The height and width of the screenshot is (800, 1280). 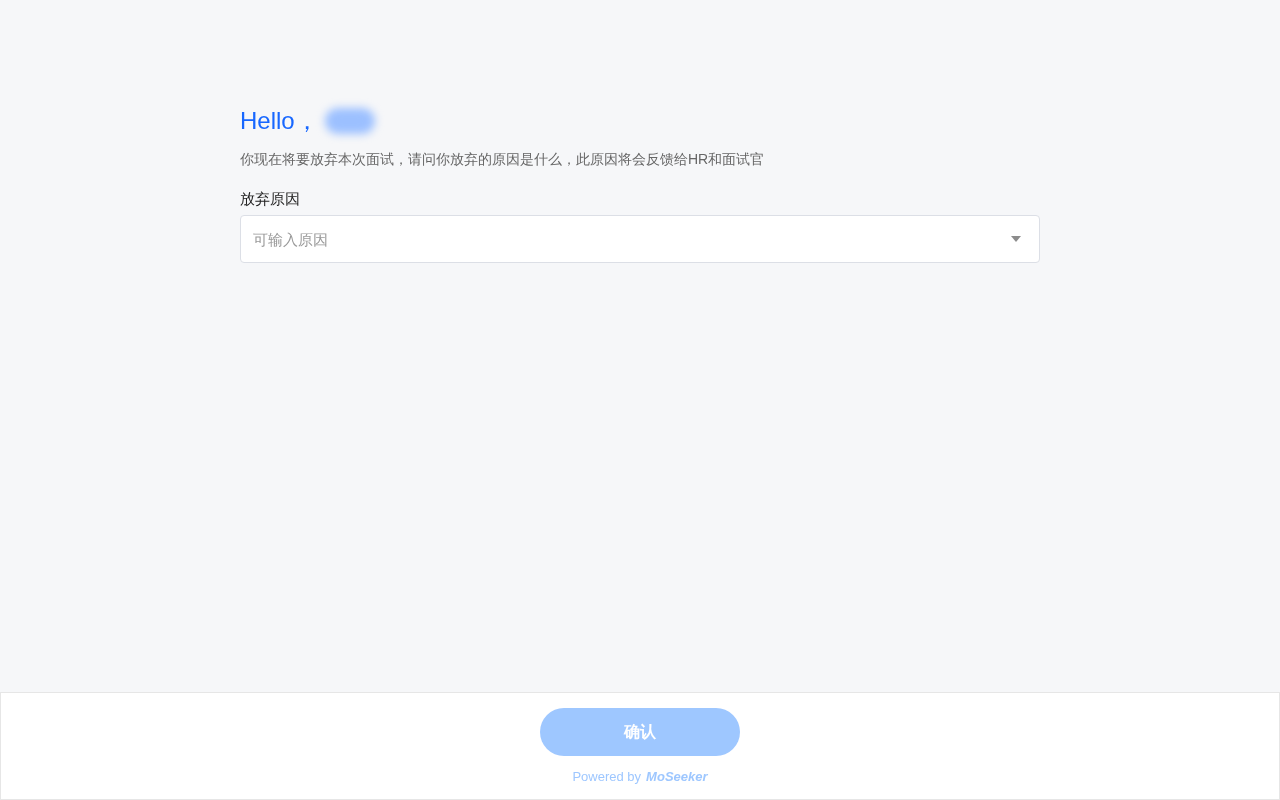 What do you see at coordinates (502, 159) in the screenshot?
I see `description-text: 你现在将要放弃本次面试，请问你放弃的原因是什么，此原因将会反馈给HR和面试官` at bounding box center [502, 159].